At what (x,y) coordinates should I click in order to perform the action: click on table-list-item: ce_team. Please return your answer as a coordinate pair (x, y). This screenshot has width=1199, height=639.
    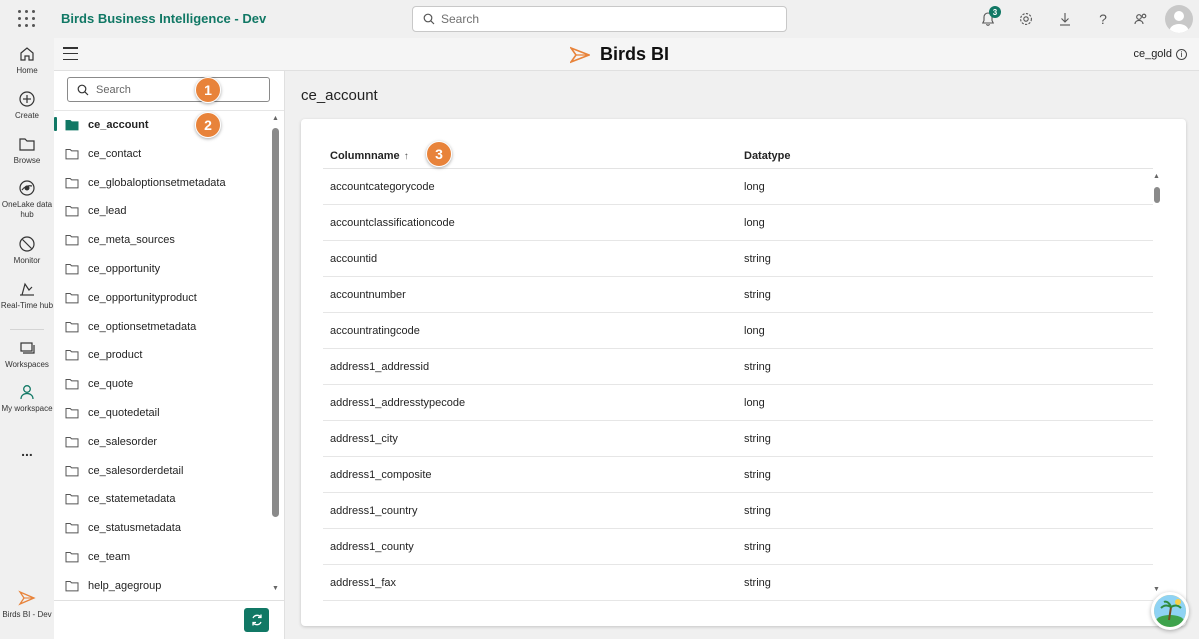
    Looking at the image, I should click on (162, 557).